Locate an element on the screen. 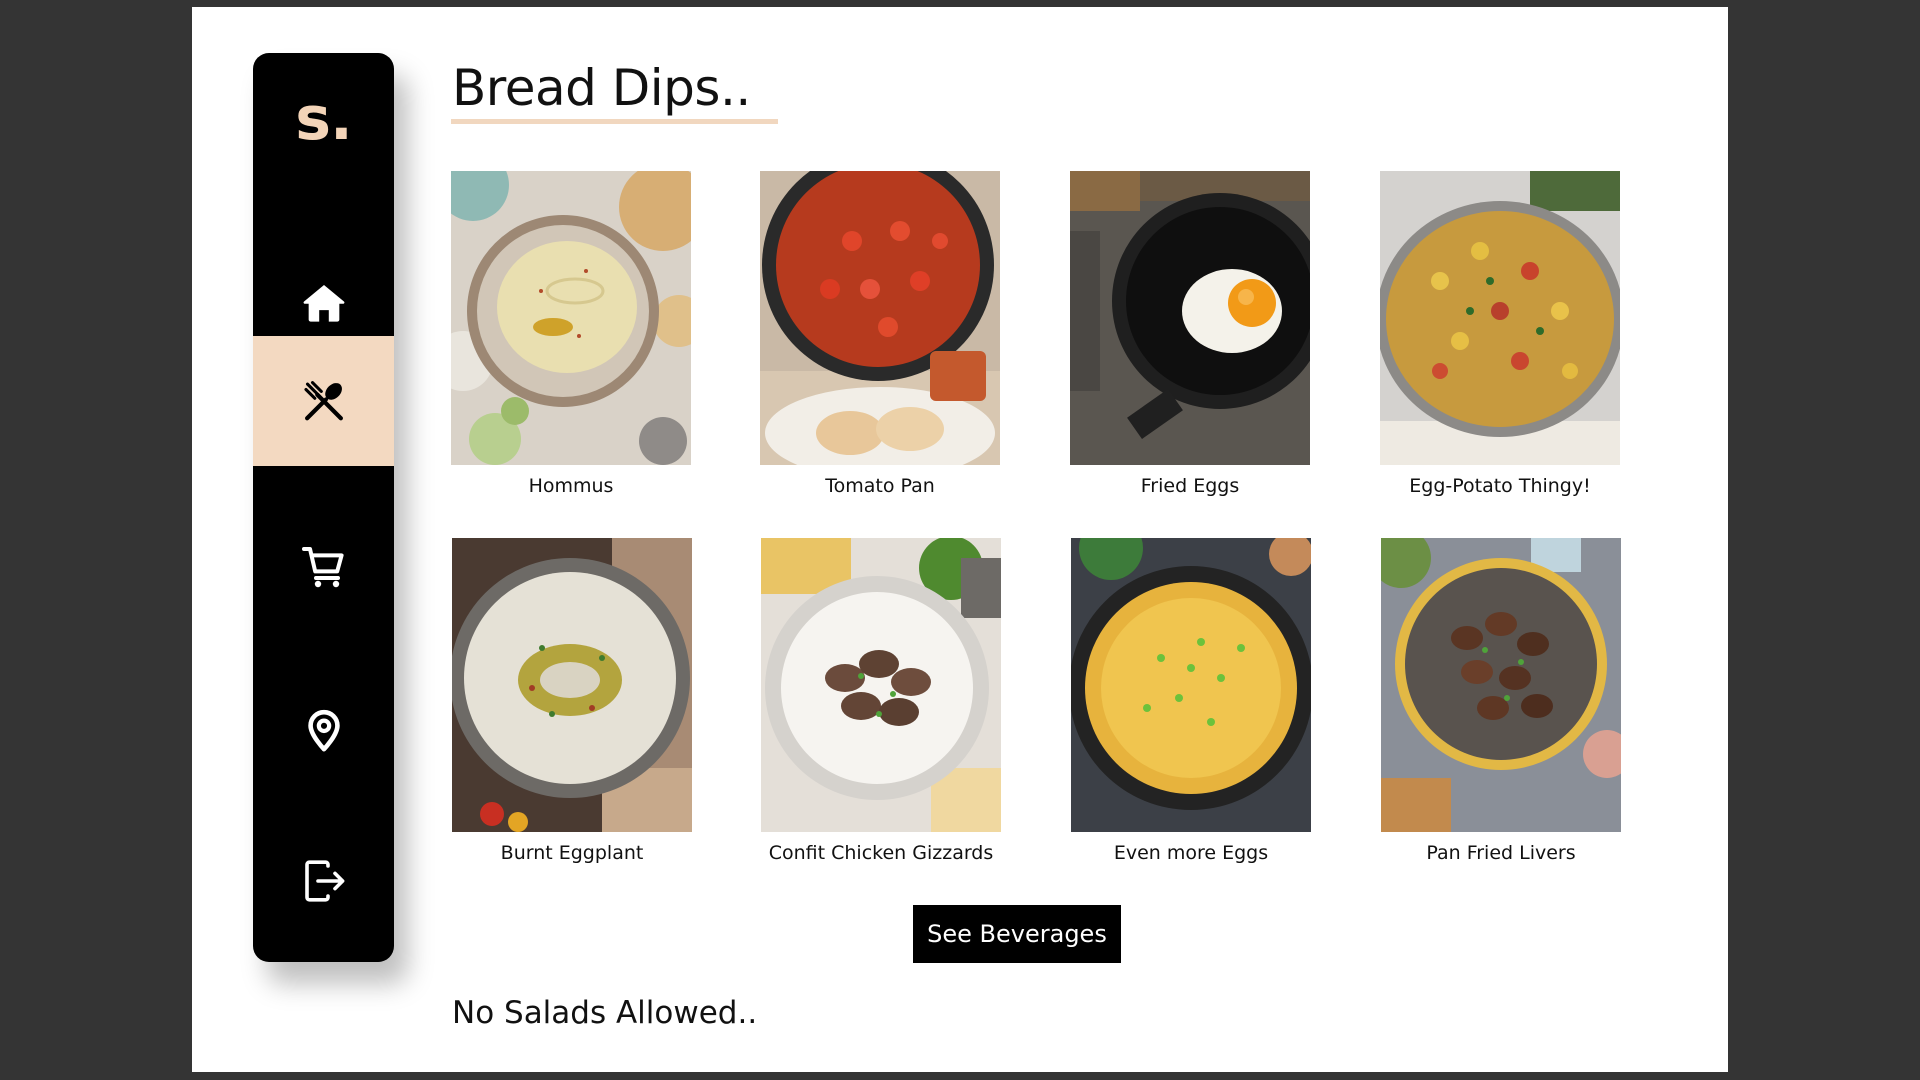  logout-icon is located at coordinates (324, 881).